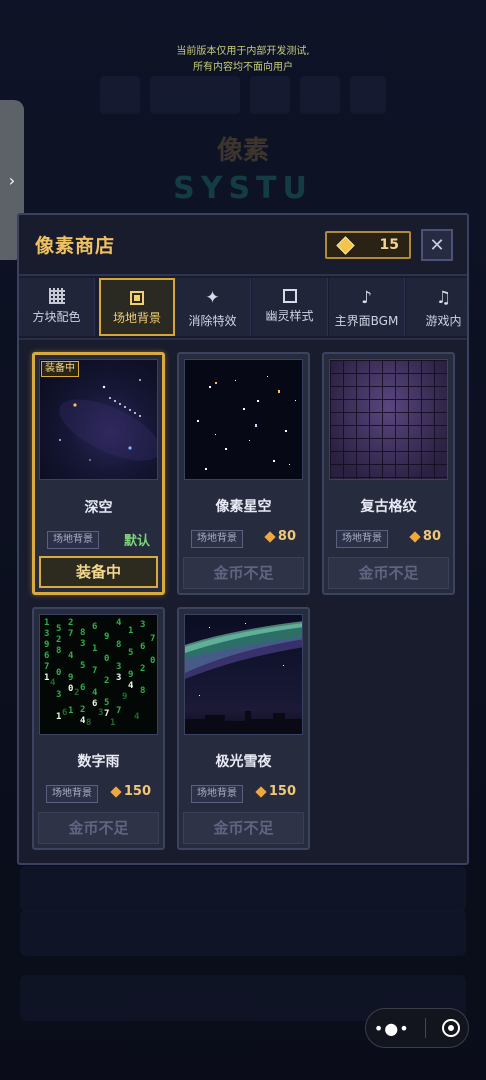  I want to click on tab-label: 游戏内, so click(443, 321).